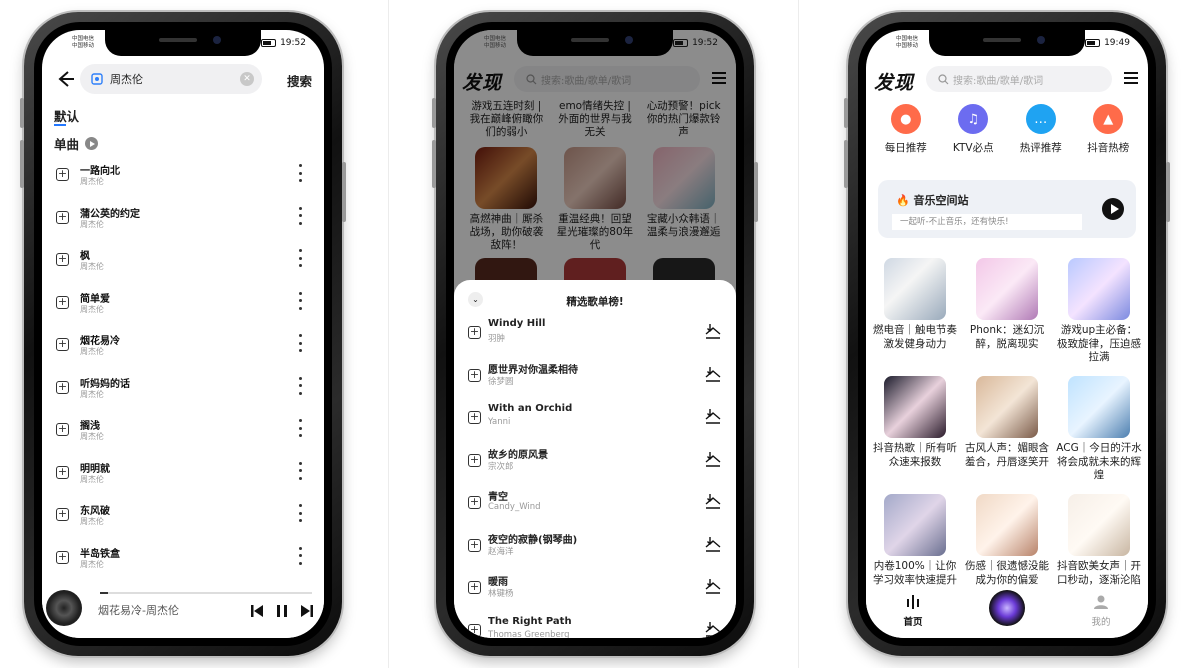 This screenshot has width=1191, height=668. Describe the element at coordinates (183, 521) in the screenshot. I see `song-row: + 东风破 周杰伦` at that location.